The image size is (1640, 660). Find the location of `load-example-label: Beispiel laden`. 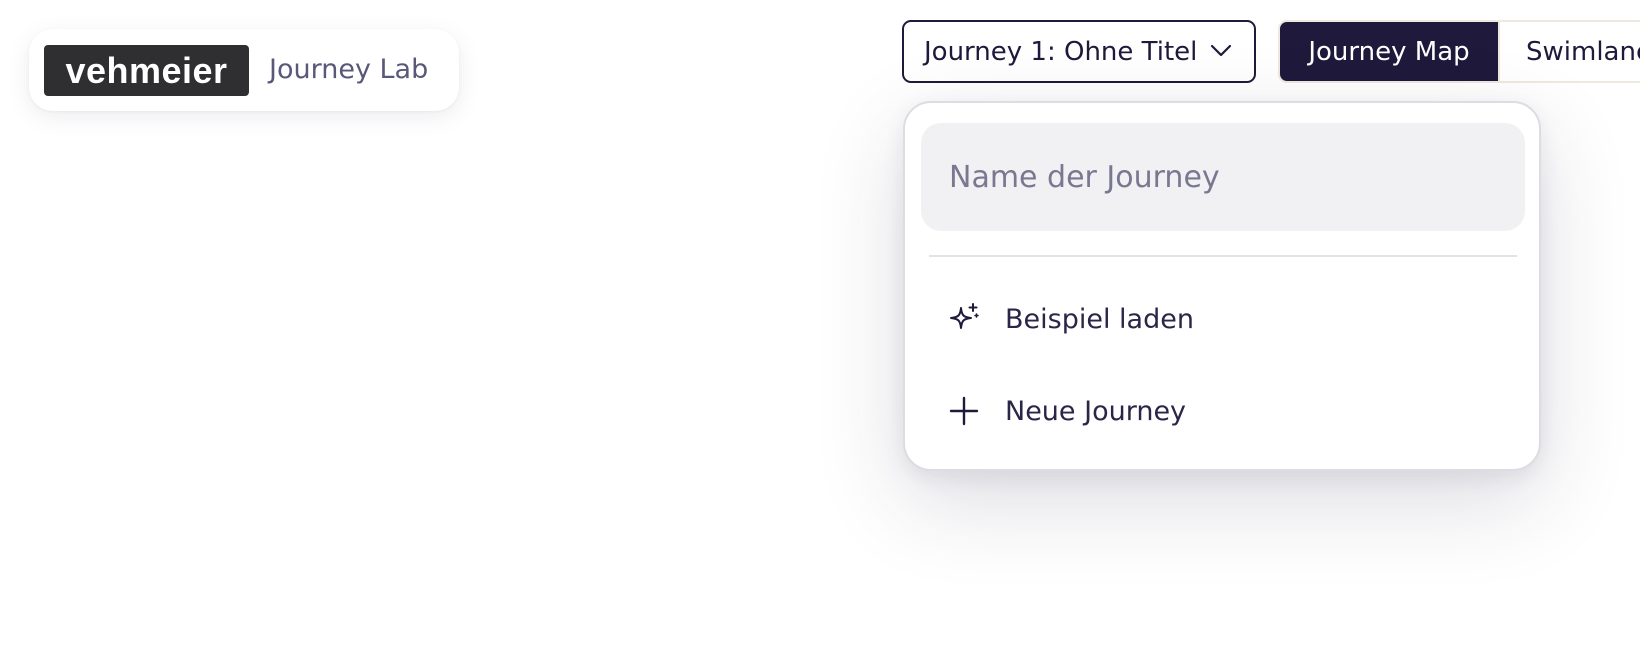

load-example-label: Beispiel laden is located at coordinates (1099, 319).